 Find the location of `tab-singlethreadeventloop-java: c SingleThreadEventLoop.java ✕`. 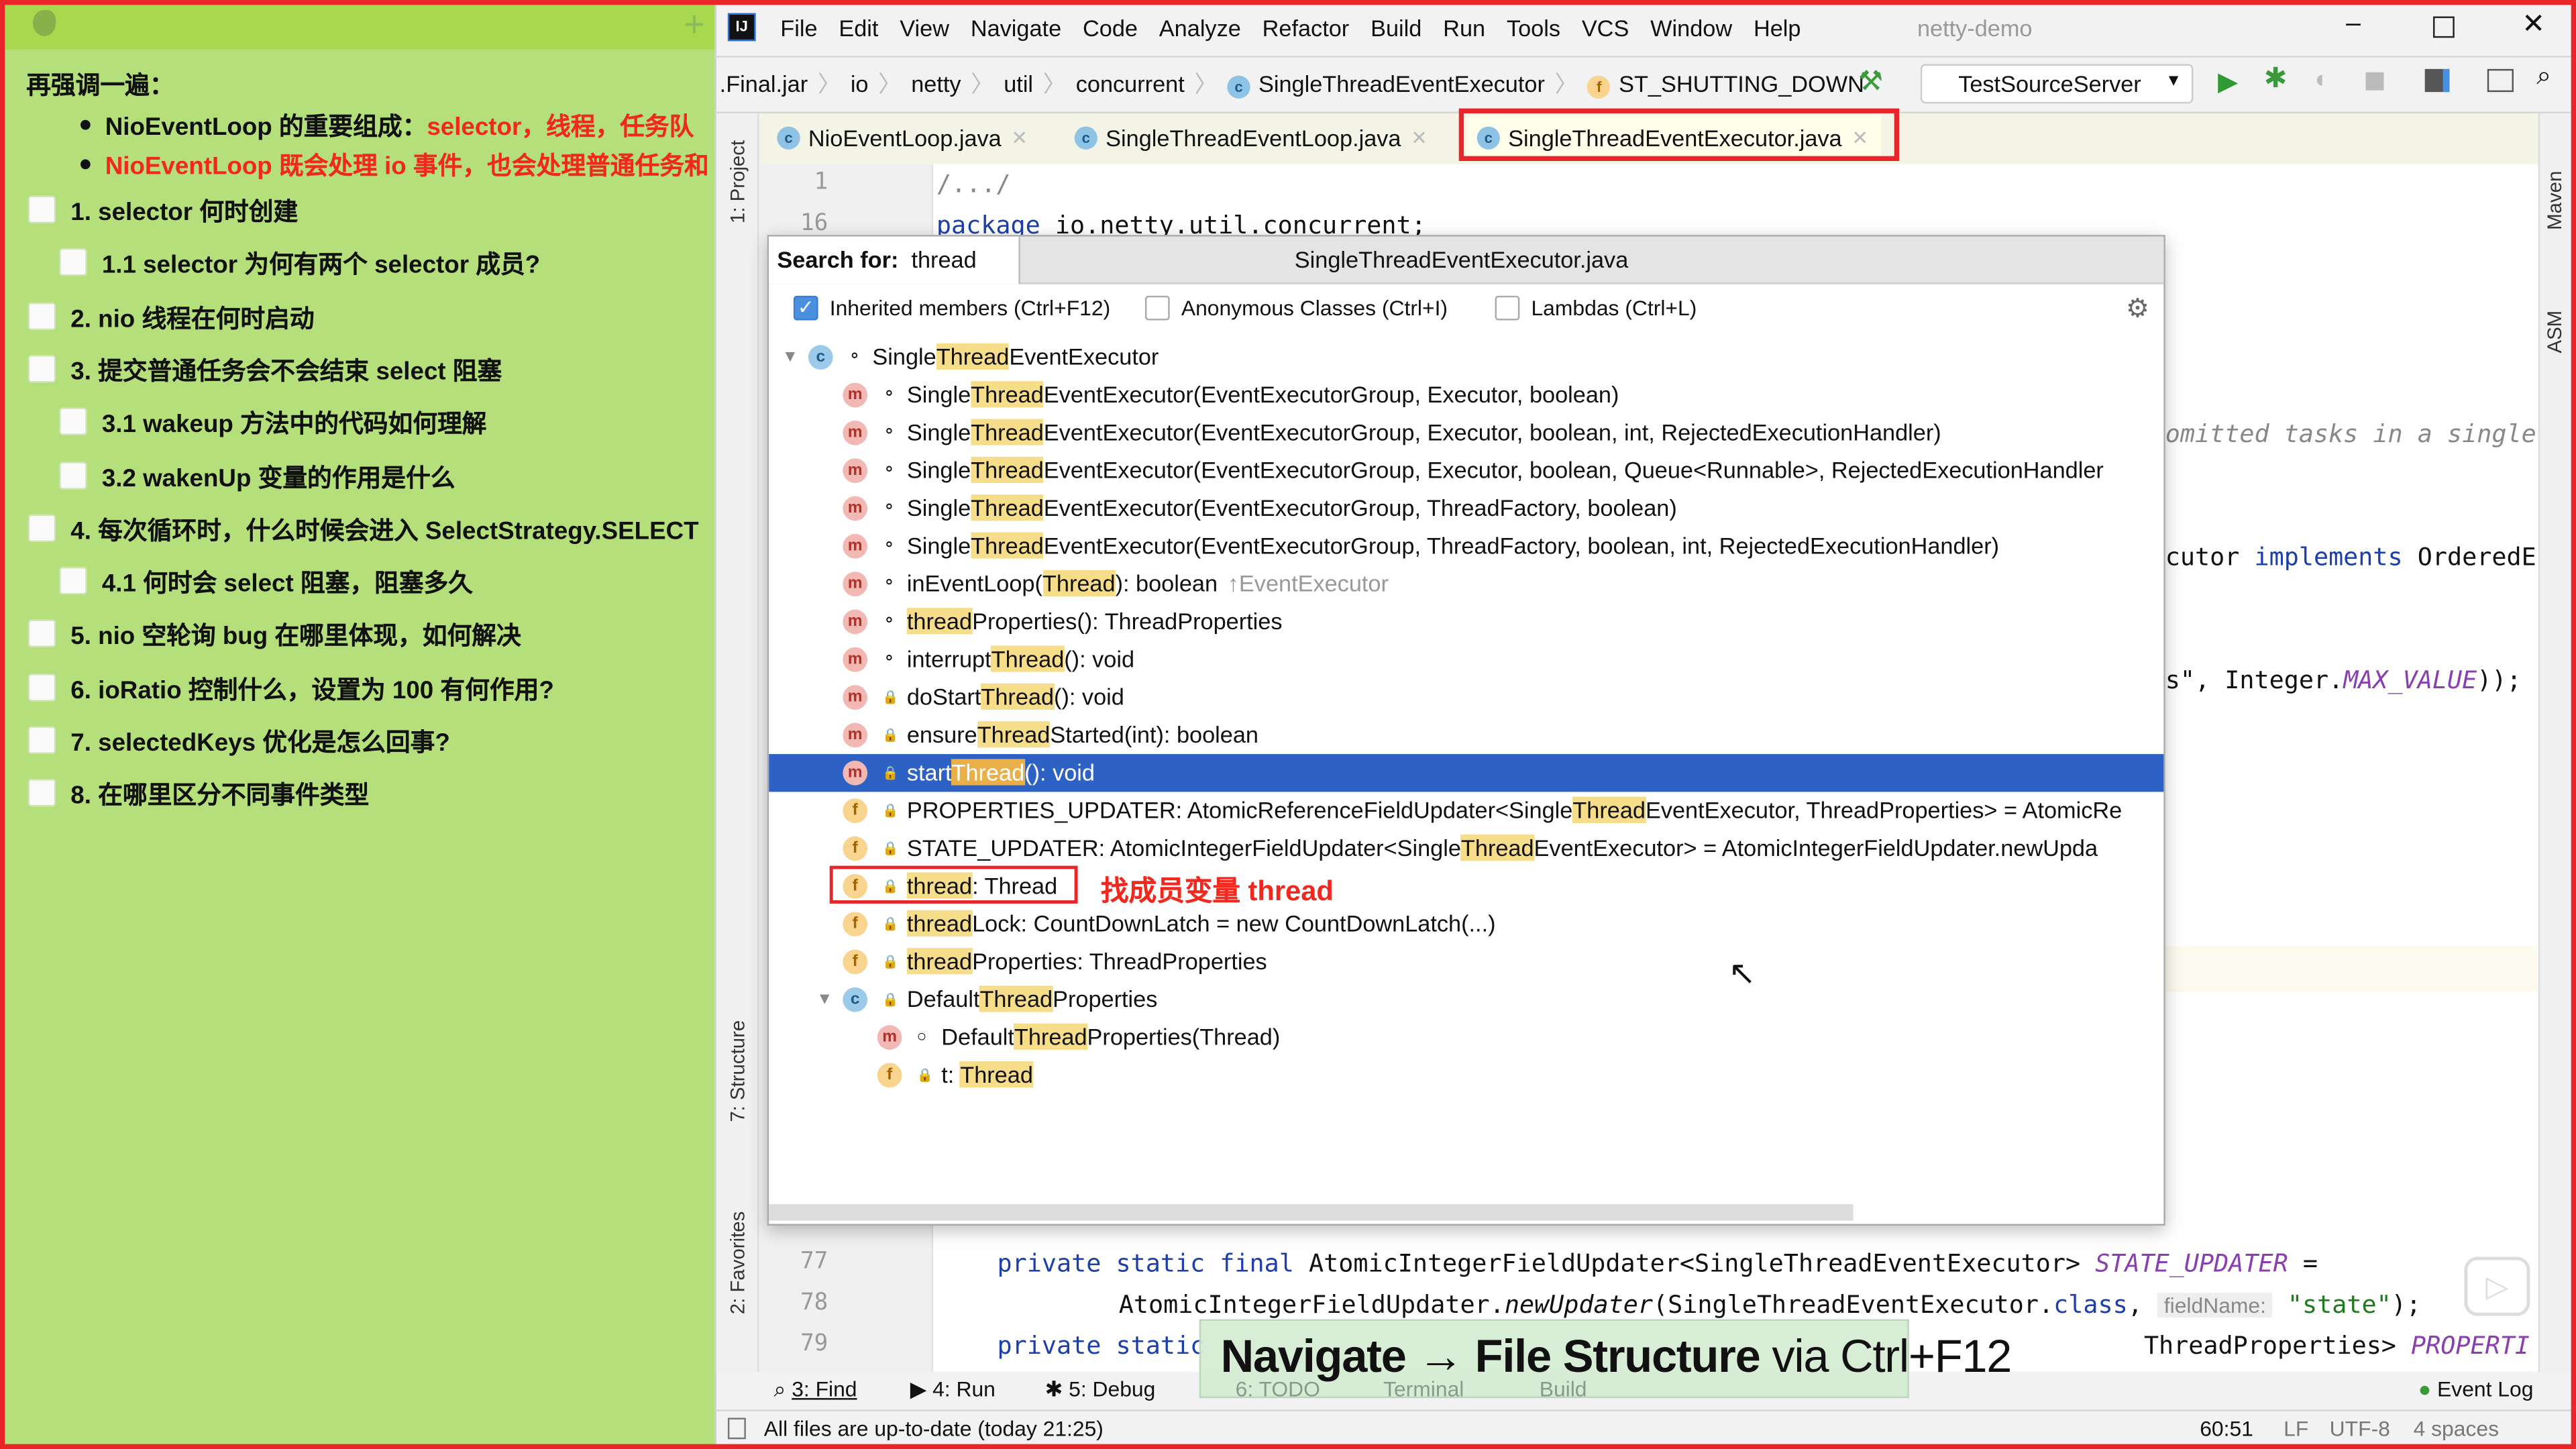

tab-singlethreadeventloop-java: c SingleThreadEventLoop.java ✕ is located at coordinates (1252, 138).